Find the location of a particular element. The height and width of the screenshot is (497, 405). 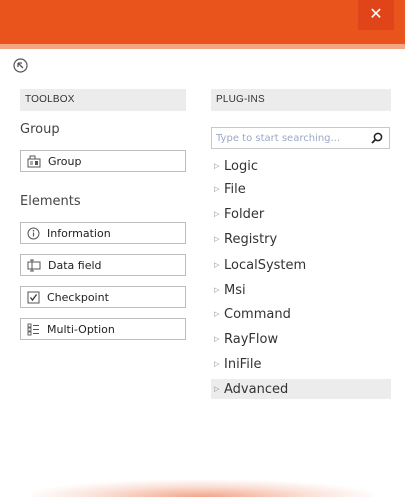

close-button: ✕ is located at coordinates (376, 15).